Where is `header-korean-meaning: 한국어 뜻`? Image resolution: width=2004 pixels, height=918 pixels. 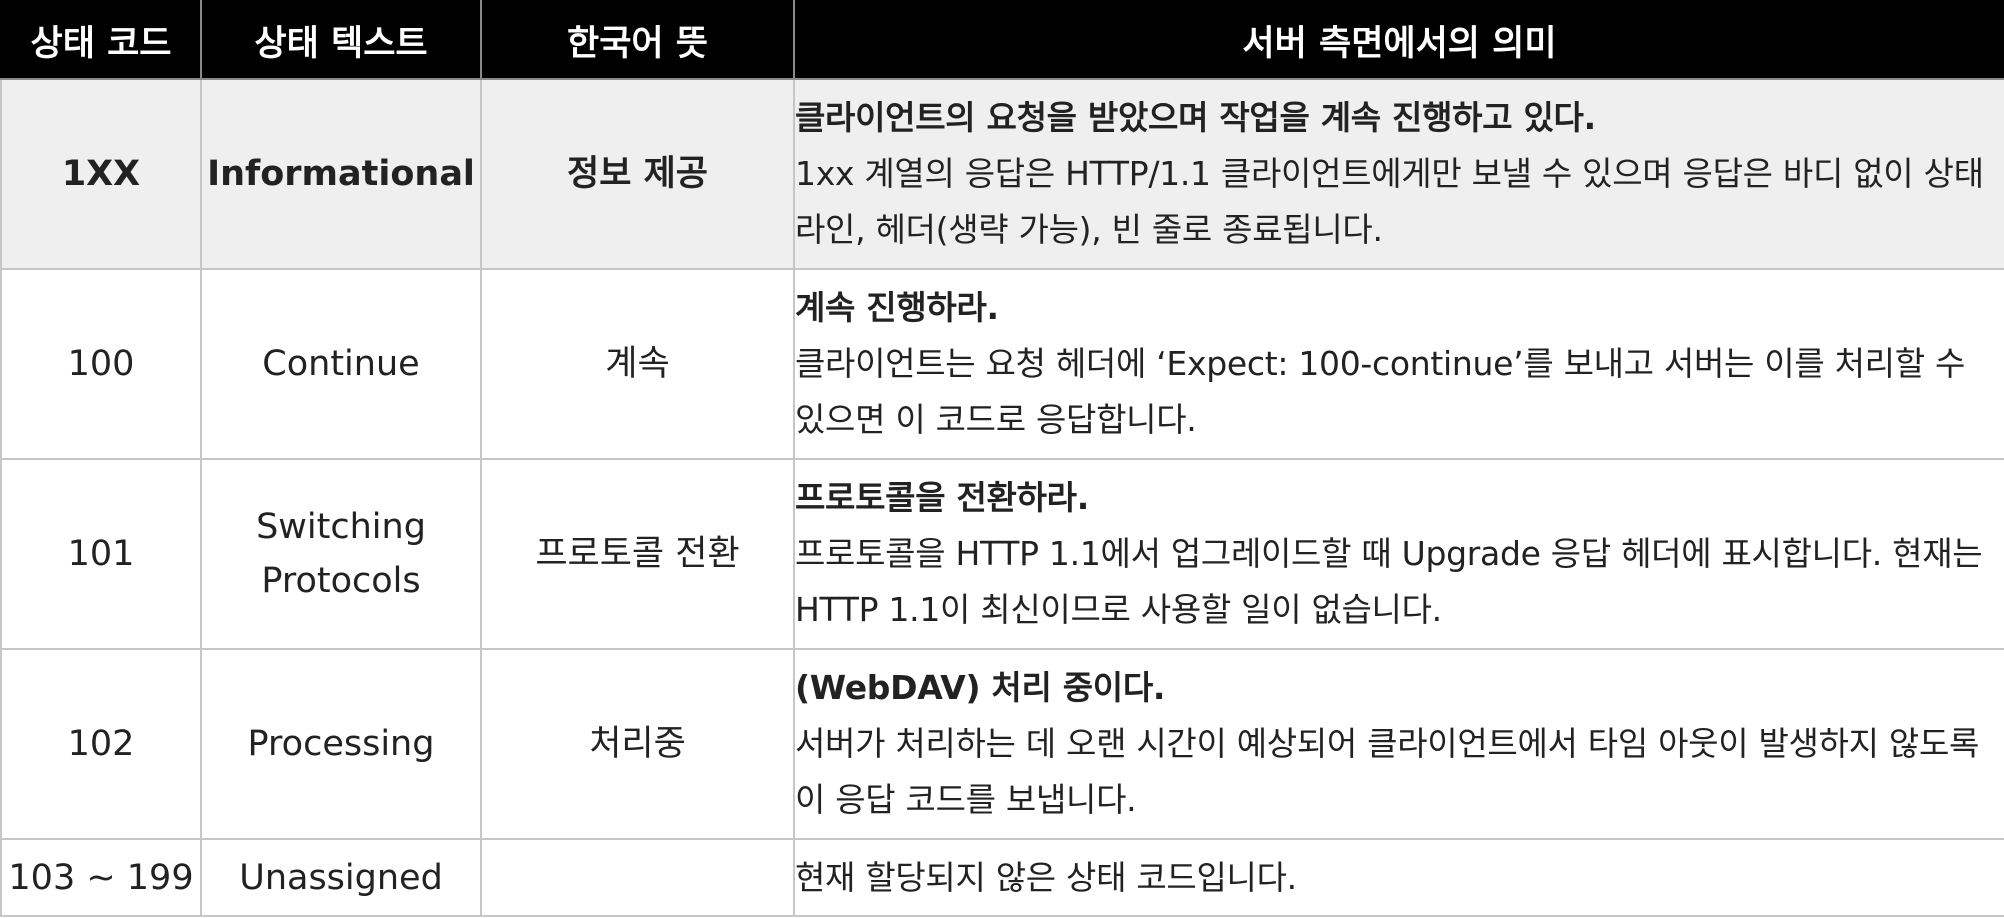 header-korean-meaning: 한국어 뜻 is located at coordinates (637, 40).